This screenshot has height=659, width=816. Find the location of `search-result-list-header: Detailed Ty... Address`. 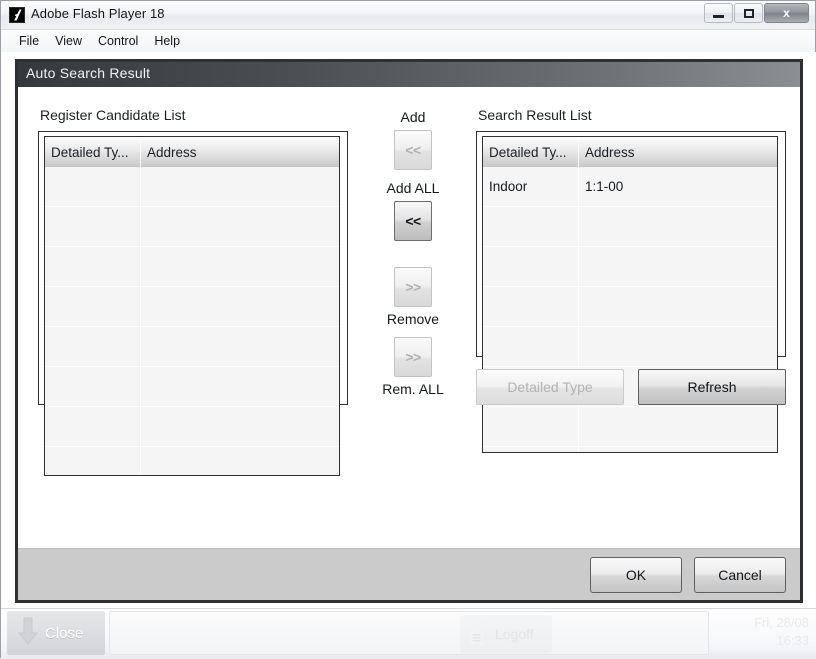

search-result-list-header: Detailed Ty... Address is located at coordinates (630, 152).